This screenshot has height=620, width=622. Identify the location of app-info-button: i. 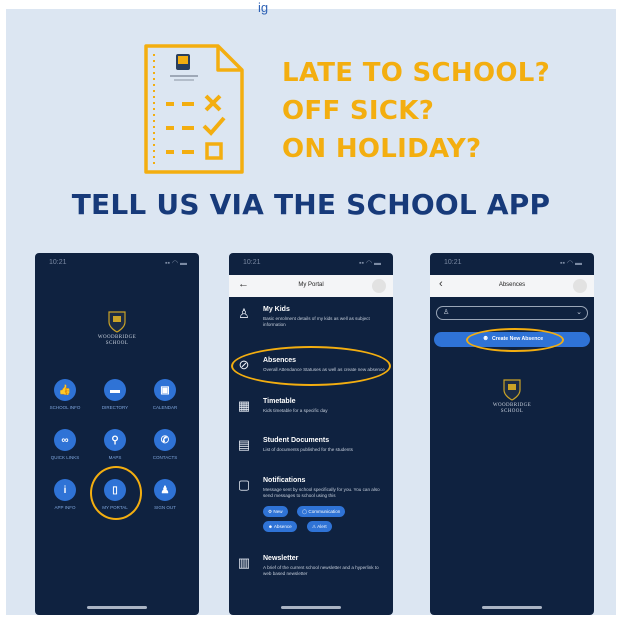
(65, 490).